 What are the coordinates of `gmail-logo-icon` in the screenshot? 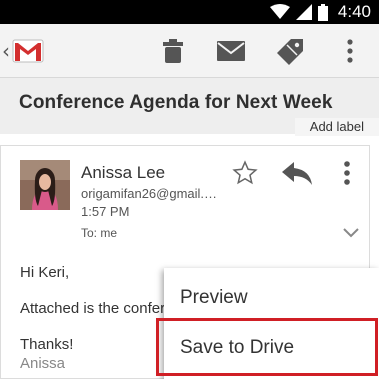 It's located at (28, 51).